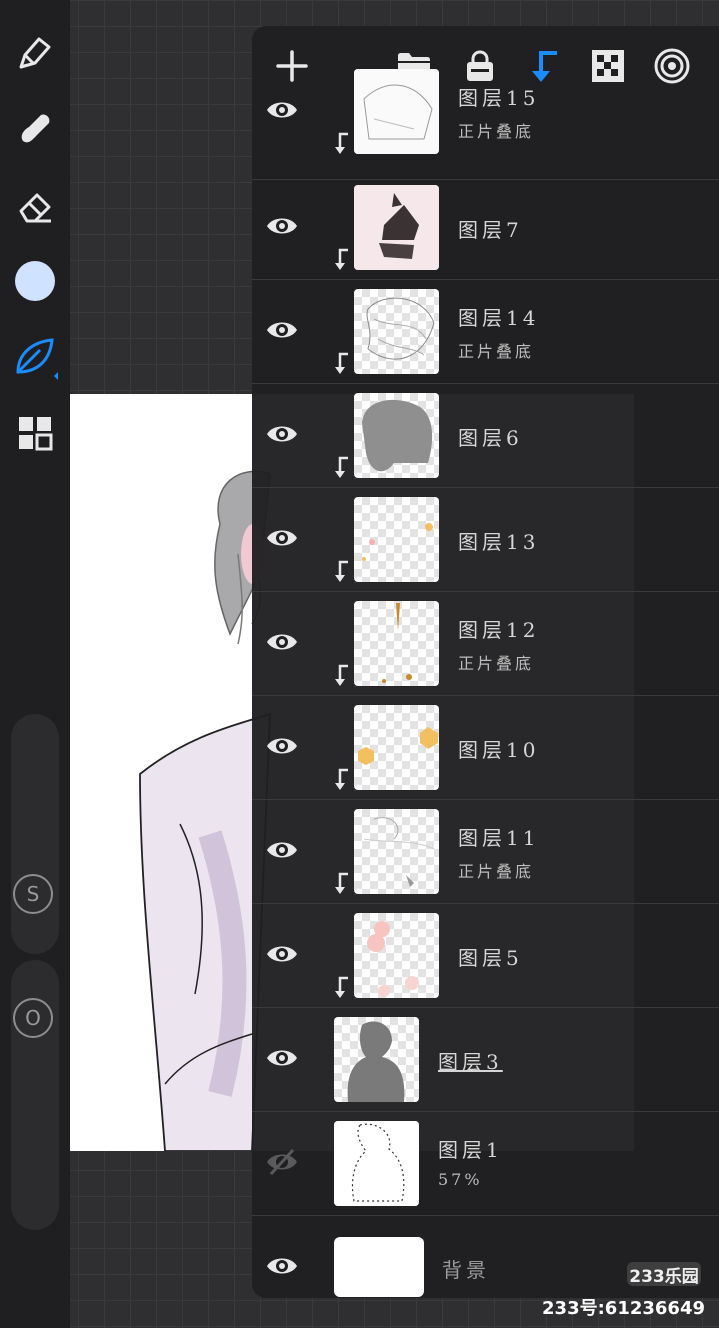 Image resolution: width=719 pixels, height=1328 pixels. I want to click on brush-icon, so click(35, 53).